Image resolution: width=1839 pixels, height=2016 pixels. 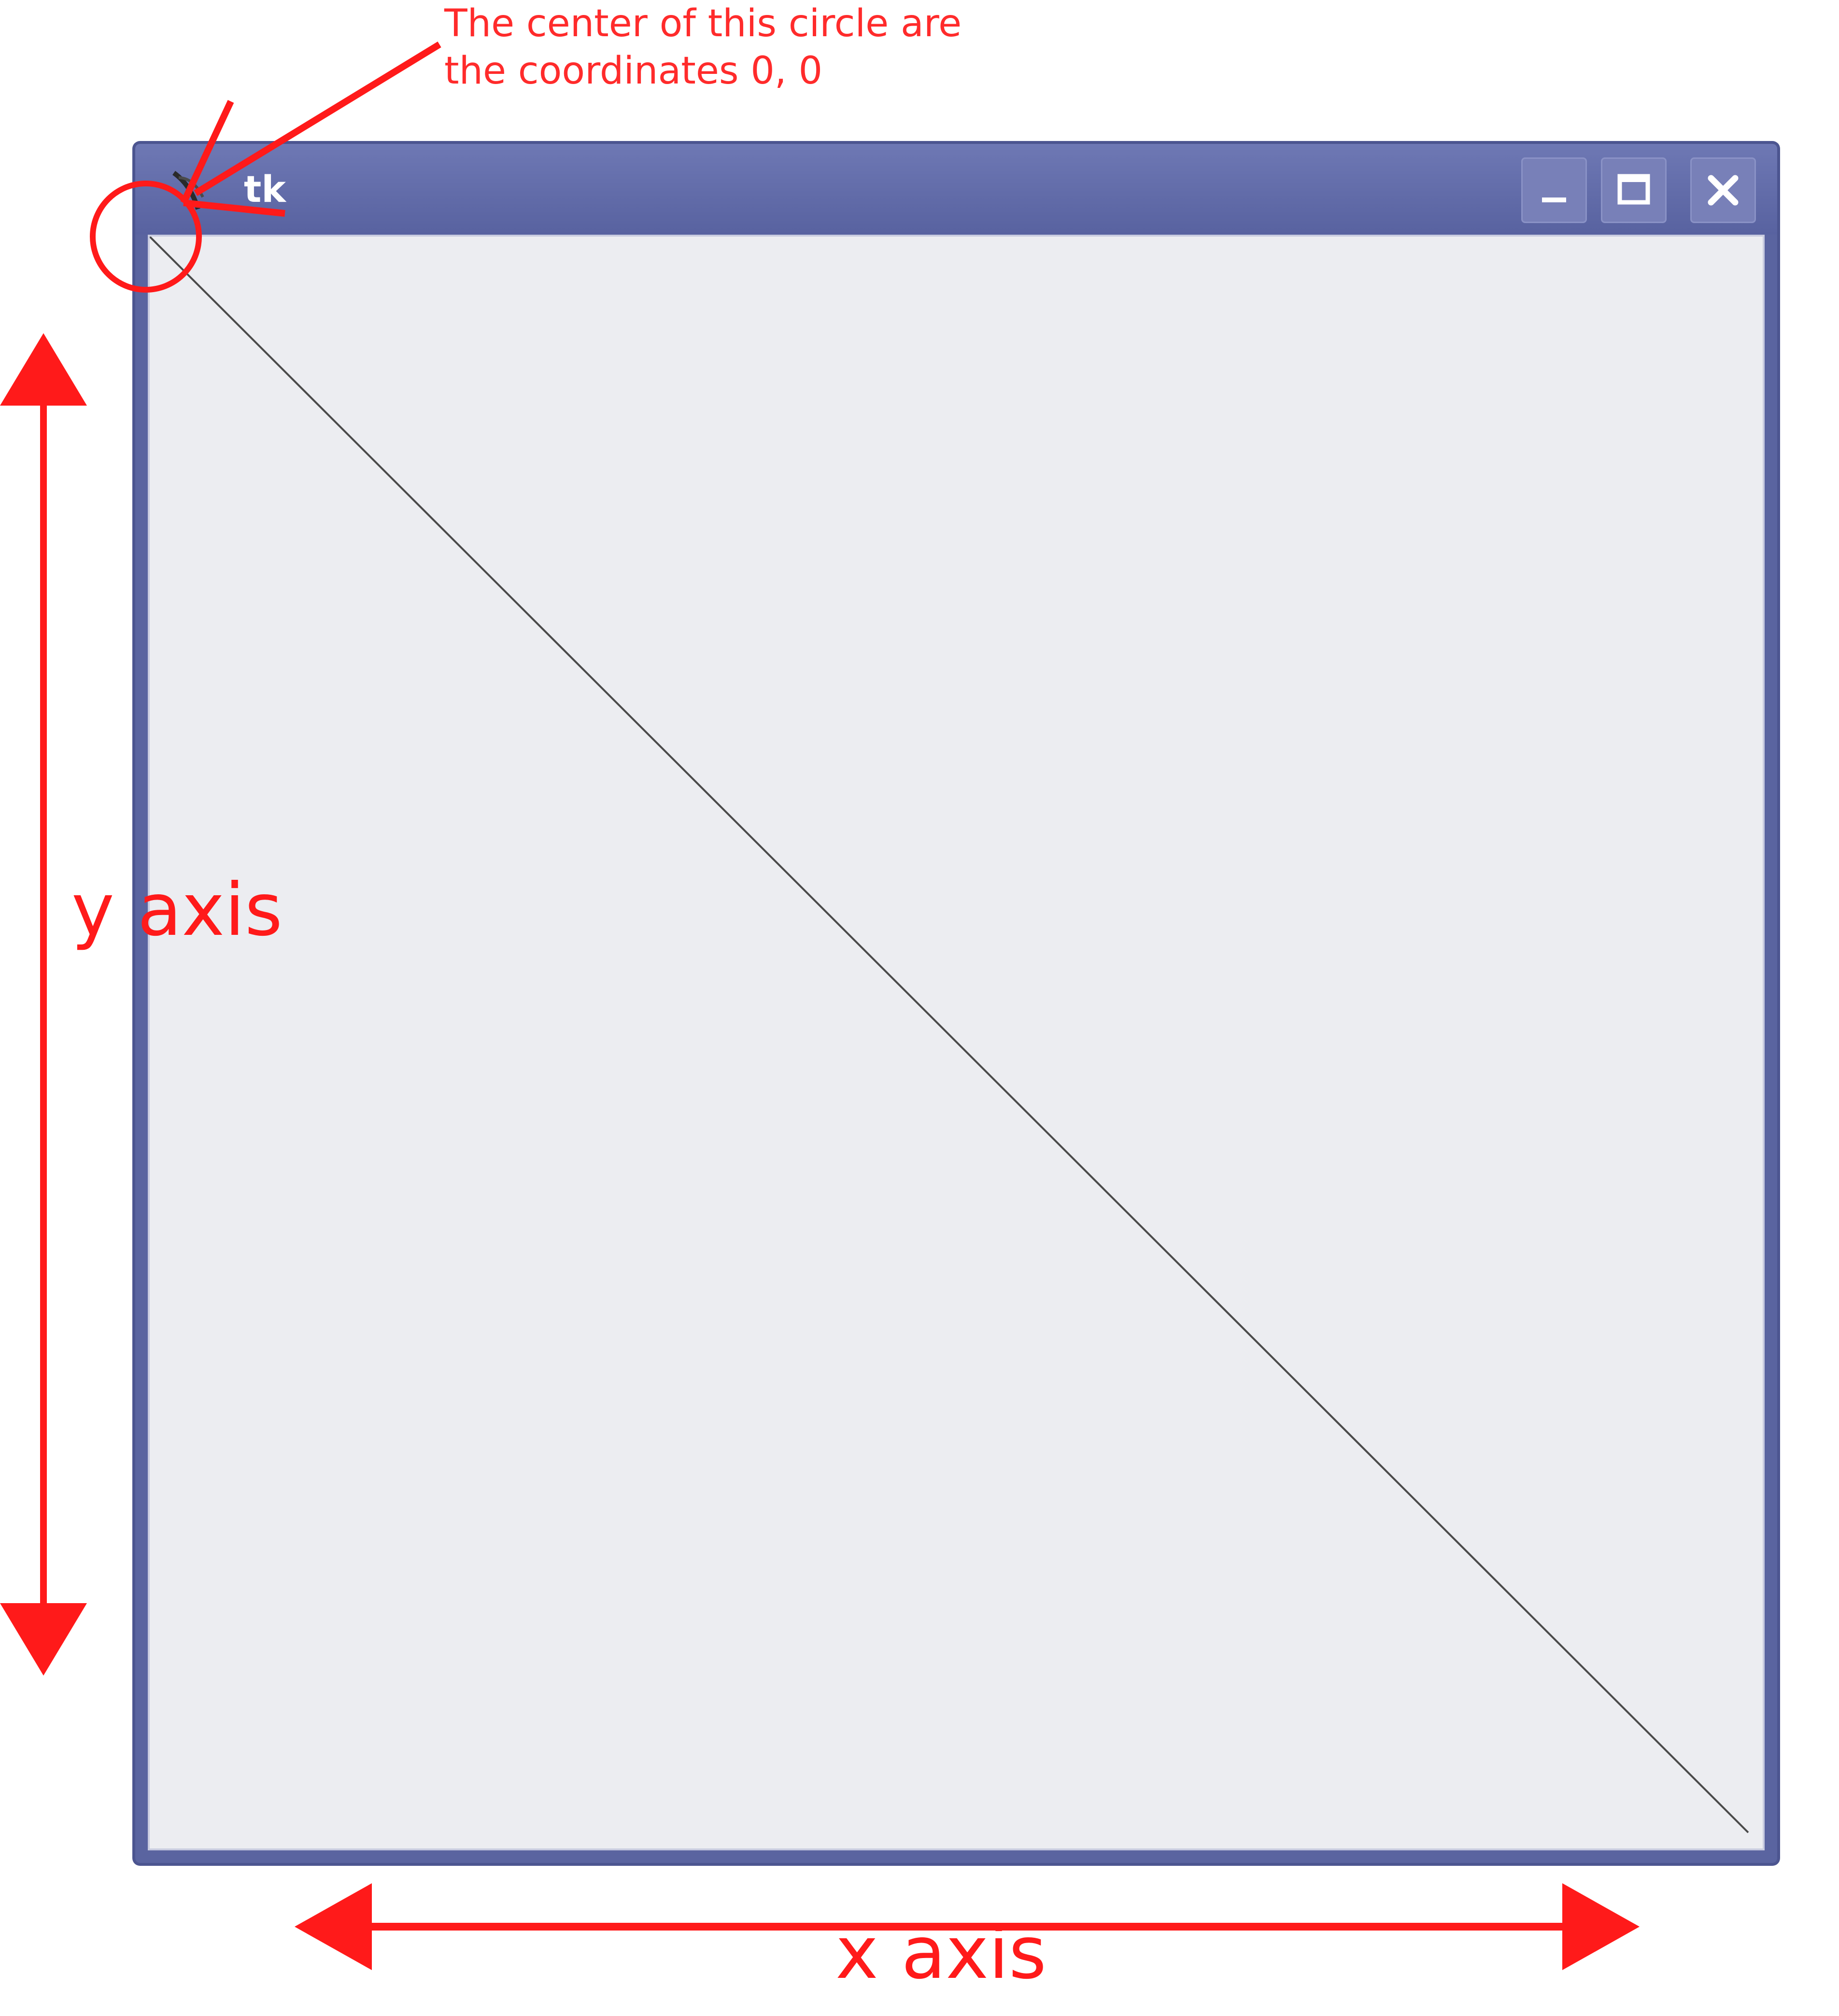 I want to click on origin-annotation-line2: the coordinates 0, 0, so click(x=633, y=71).